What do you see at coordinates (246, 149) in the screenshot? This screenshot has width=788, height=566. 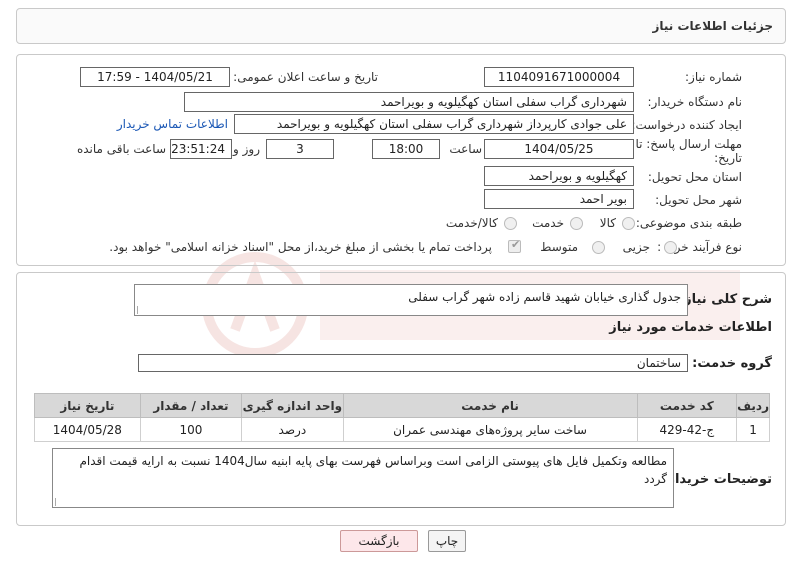 I see `days-label: روز و` at bounding box center [246, 149].